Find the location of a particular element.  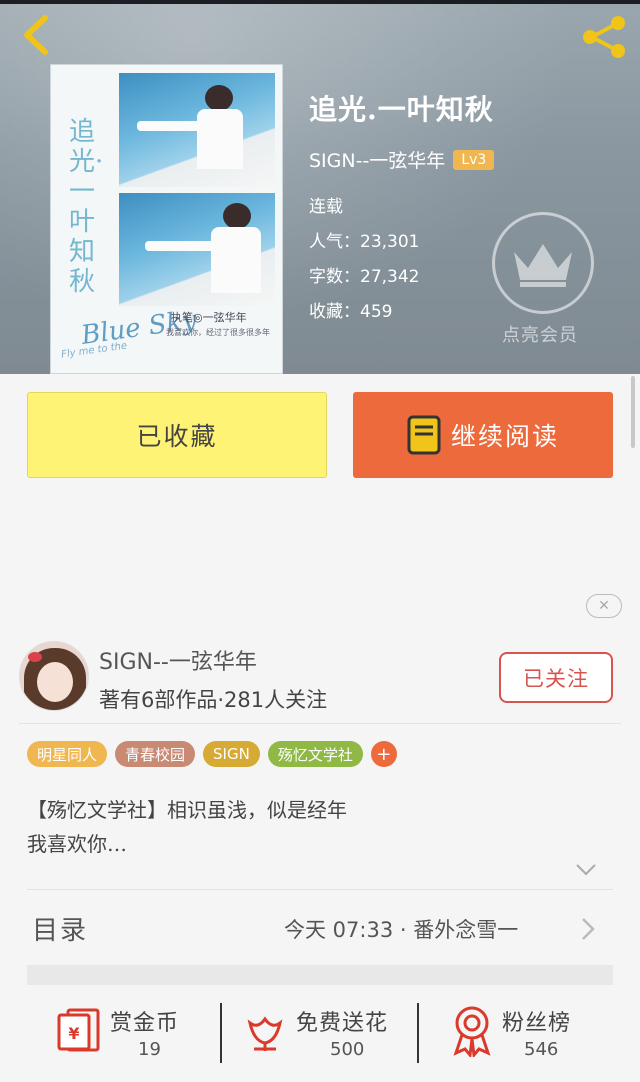

book-author-row: SIGN--一弦华年 Lv3 is located at coordinates (402, 159).